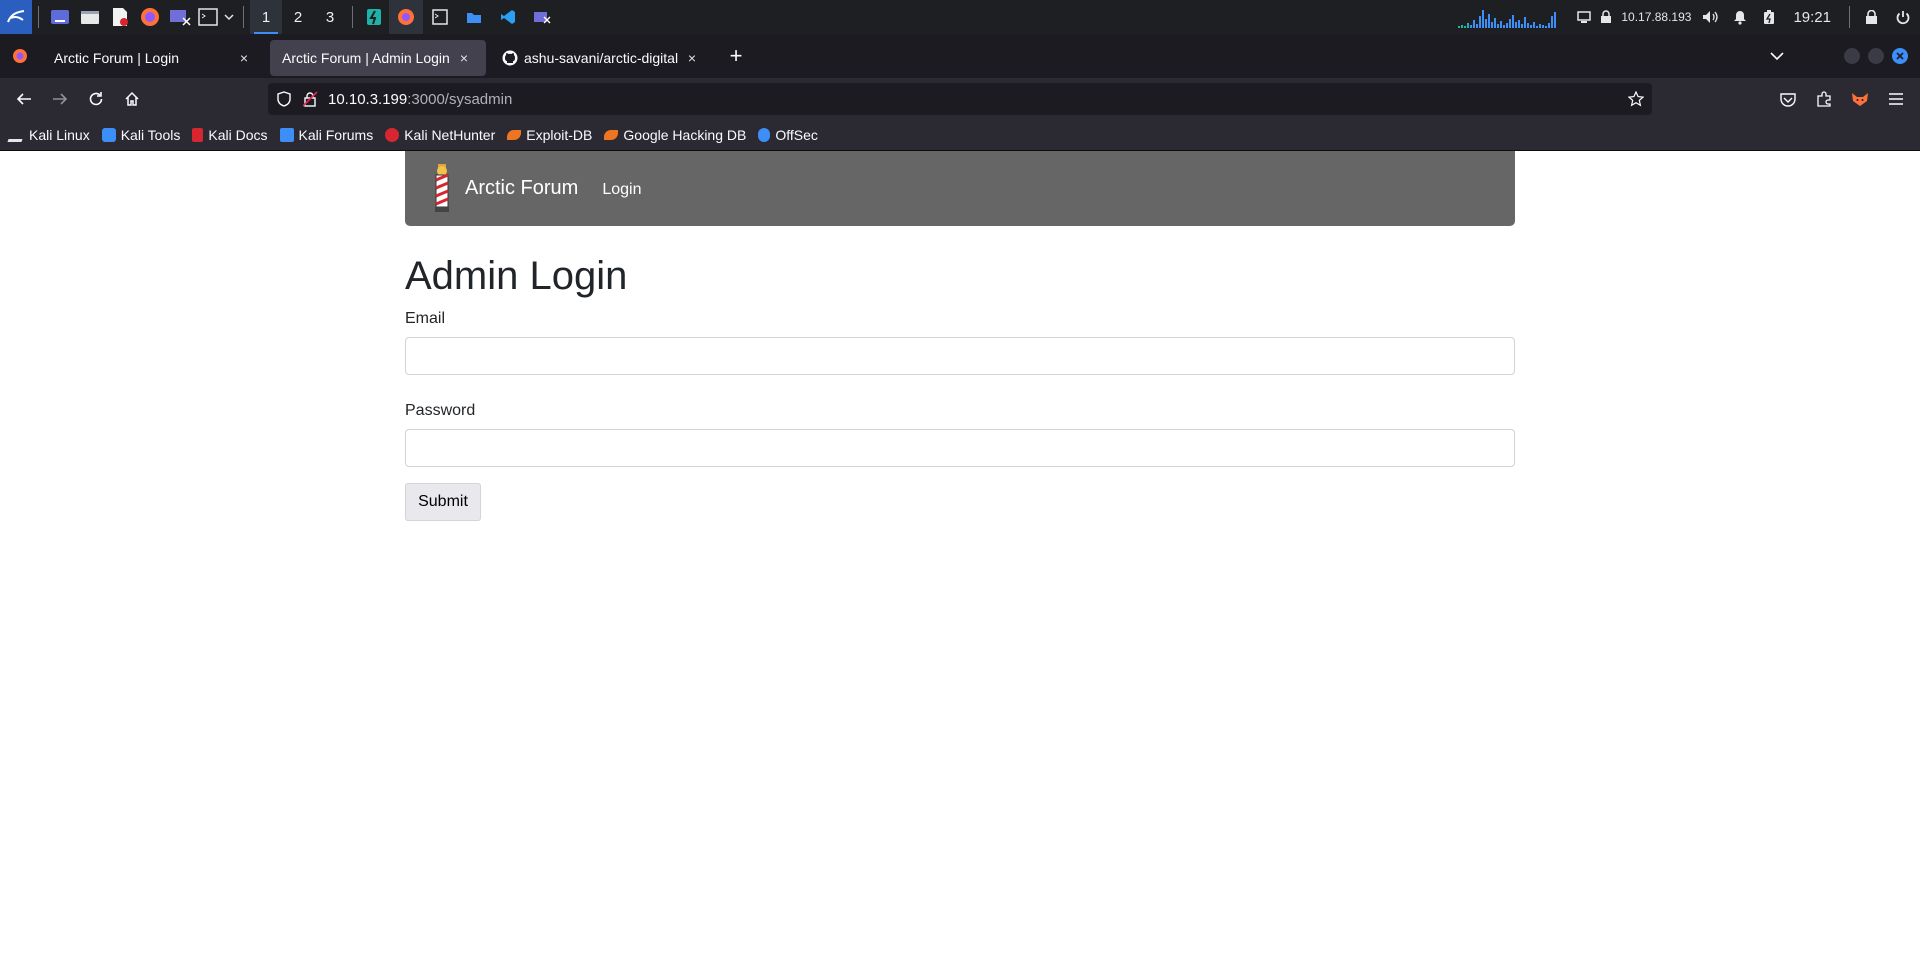 The image size is (1920, 976). I want to click on window-maximize-button, so click(1876, 56).